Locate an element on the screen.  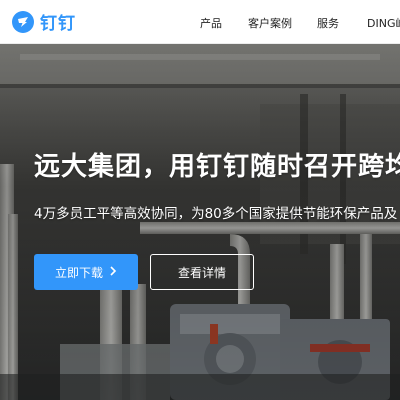
top-header: 钉钉 产品 客户案例 服务 DING峰 is located at coordinates (200, 22).